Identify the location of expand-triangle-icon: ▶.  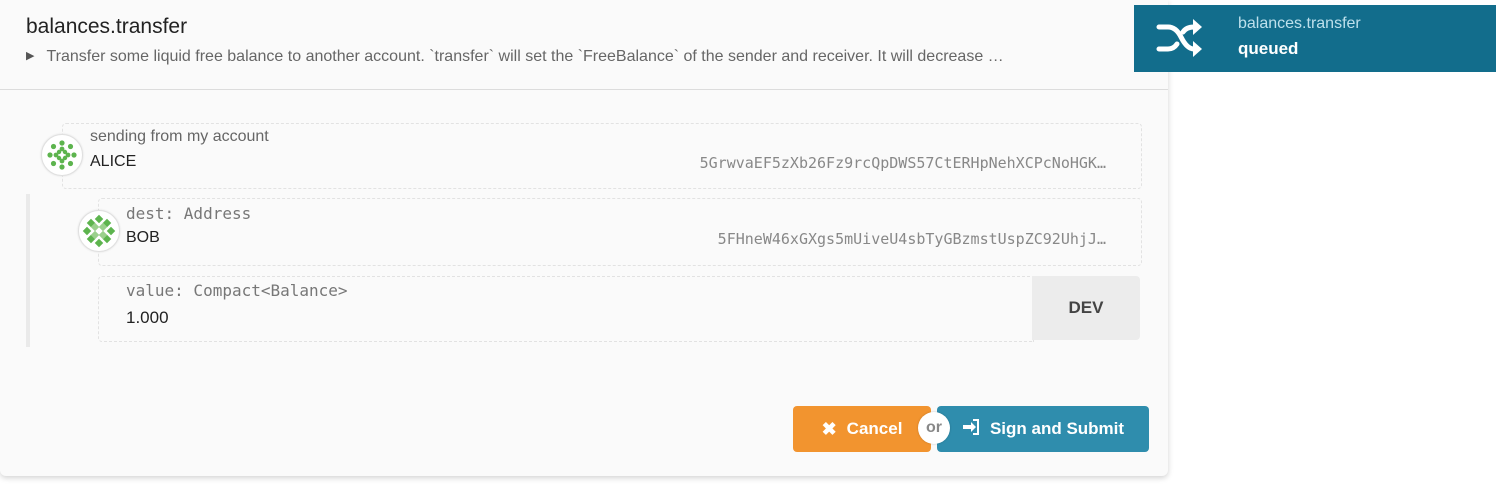
(30, 56).